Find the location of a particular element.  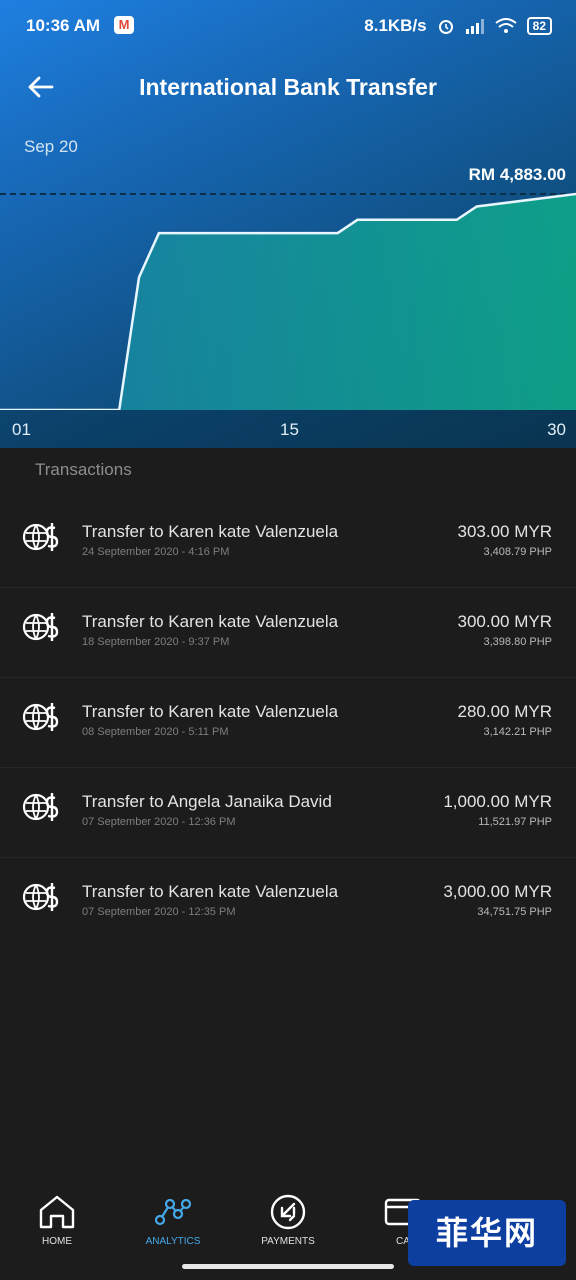

nav-payments: PAYMENTS is located at coordinates (288, 1220).